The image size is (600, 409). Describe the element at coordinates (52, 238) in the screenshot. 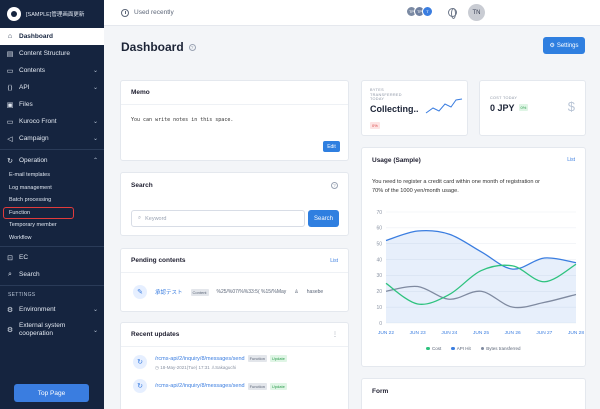

I see `sidebar-subitem-workflow: Workflow` at that location.